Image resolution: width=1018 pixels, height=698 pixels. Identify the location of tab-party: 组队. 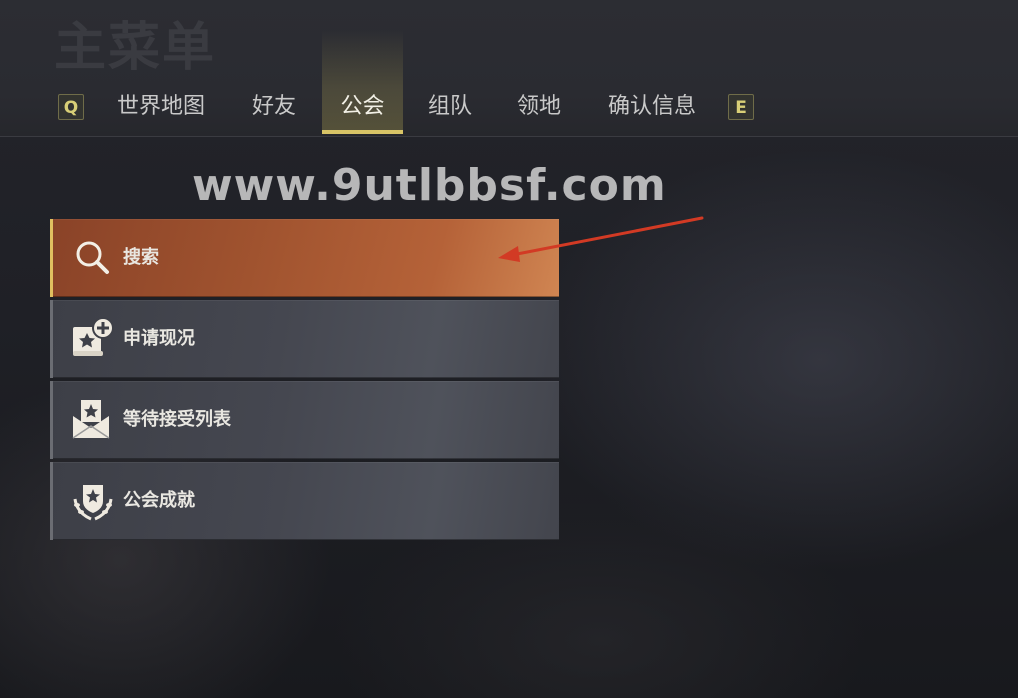
(450, 107).